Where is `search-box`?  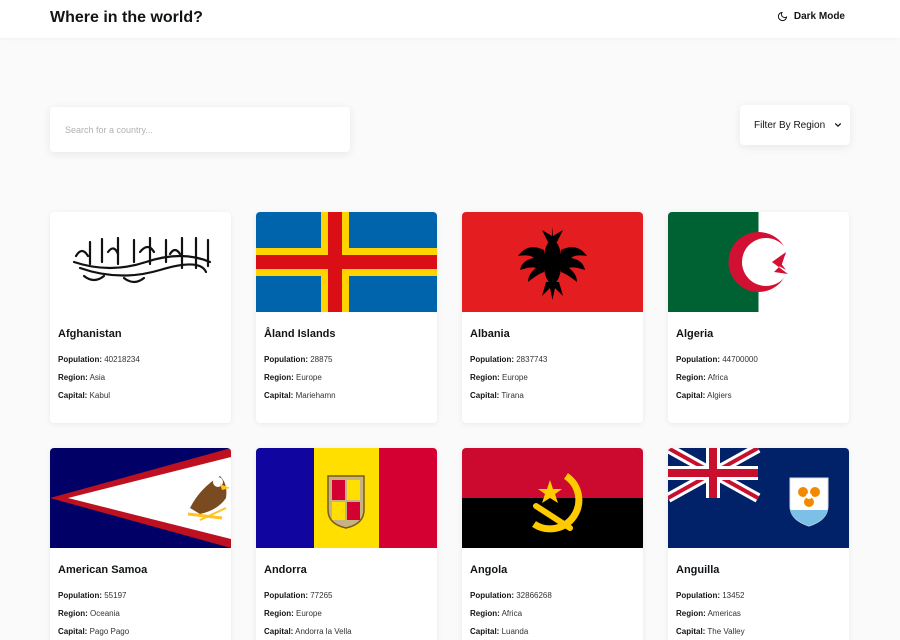 search-box is located at coordinates (200, 129).